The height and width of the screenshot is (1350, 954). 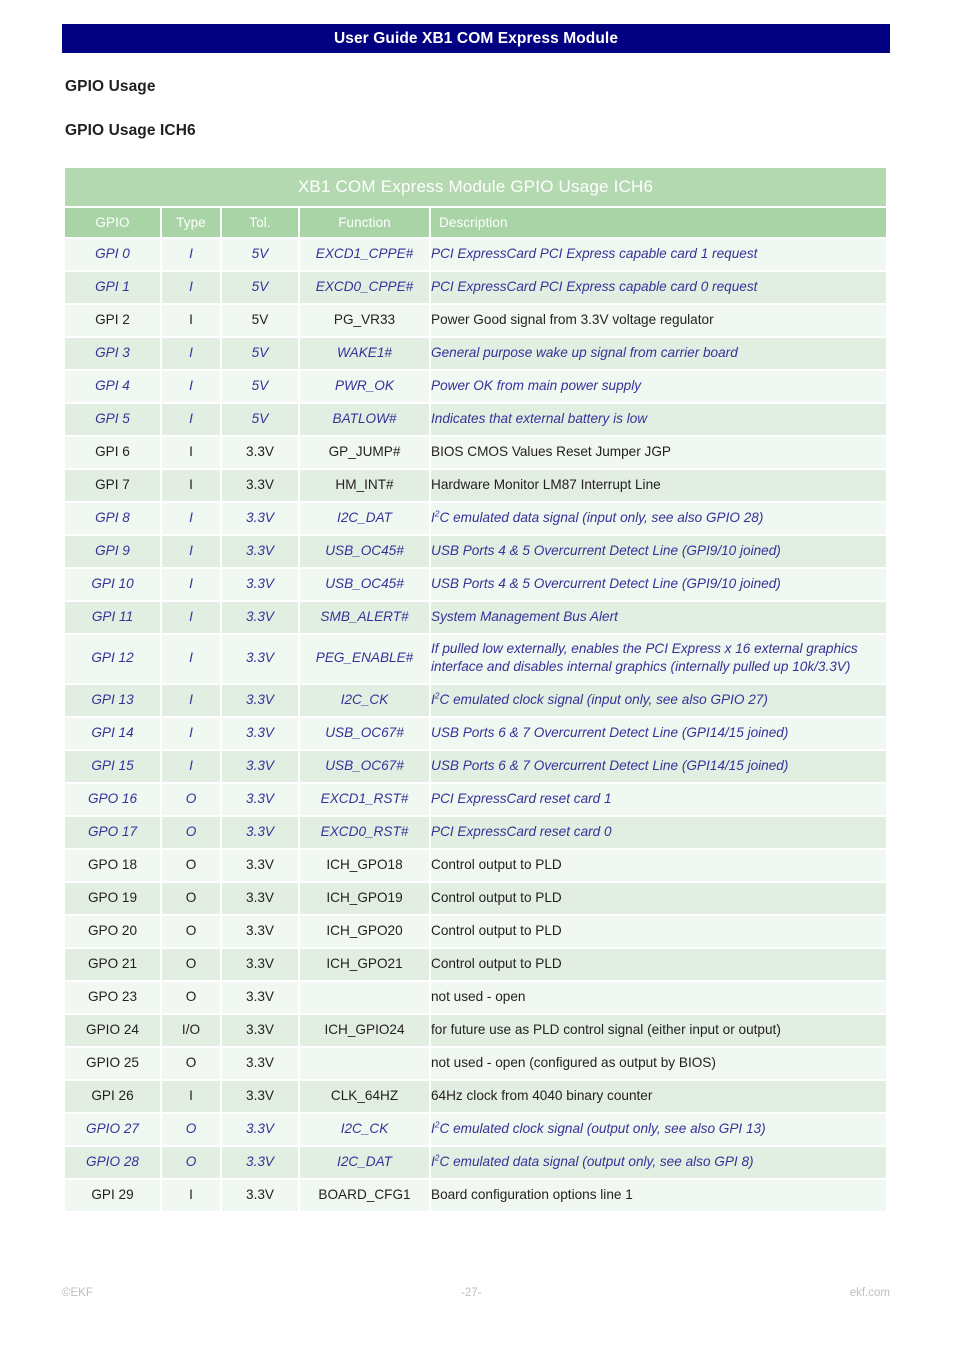 What do you see at coordinates (365, 660) in the screenshot?
I see `cell-function: PEG_ENABLE#` at bounding box center [365, 660].